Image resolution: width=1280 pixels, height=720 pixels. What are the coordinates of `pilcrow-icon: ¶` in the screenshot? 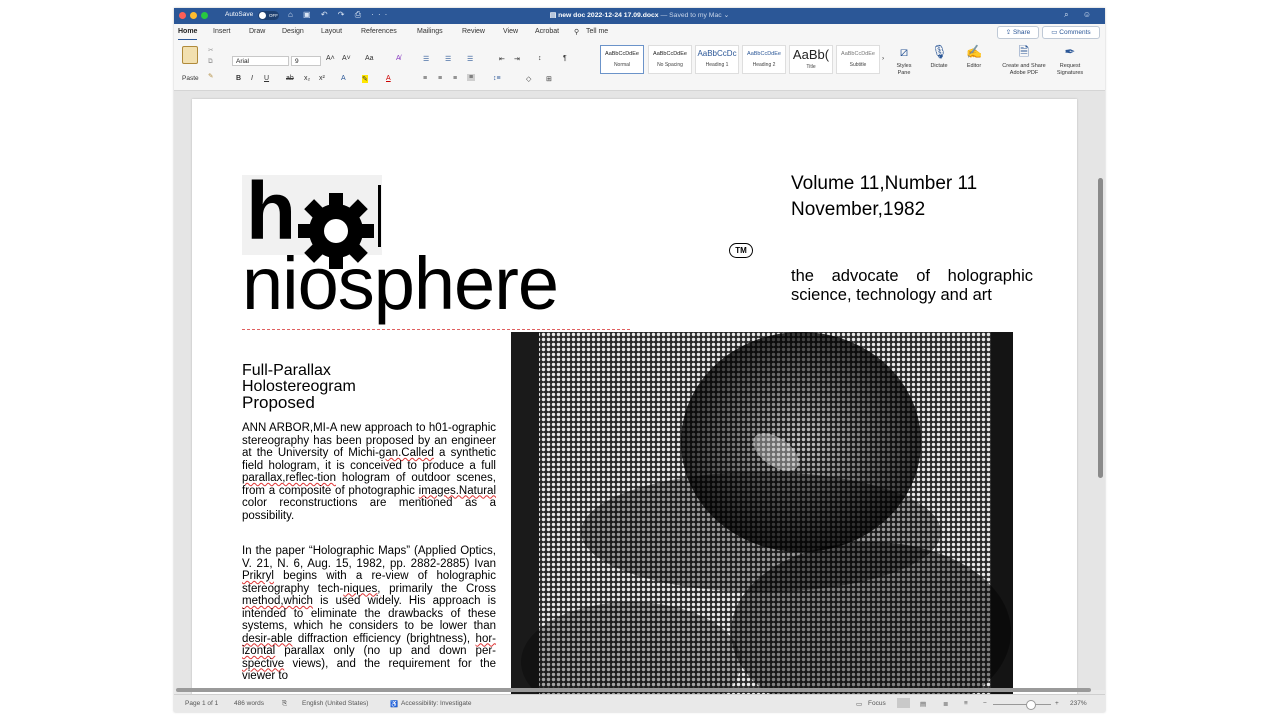 It's located at (565, 58).